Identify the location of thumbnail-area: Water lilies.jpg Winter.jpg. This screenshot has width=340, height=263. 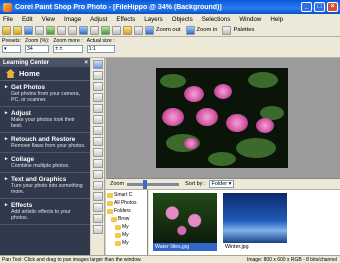
(244, 223).